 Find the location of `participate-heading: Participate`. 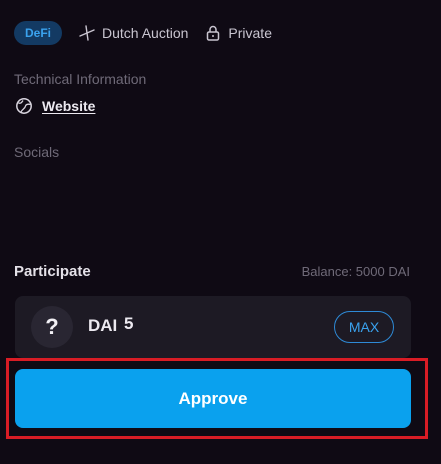

participate-heading: Participate is located at coordinates (52, 271).